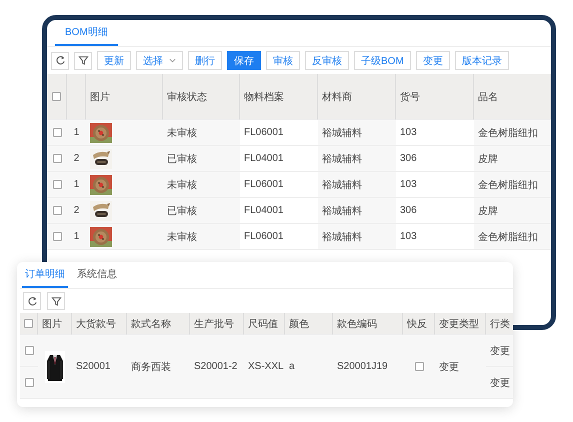  I want to click on column-header: 货号, so click(435, 97).